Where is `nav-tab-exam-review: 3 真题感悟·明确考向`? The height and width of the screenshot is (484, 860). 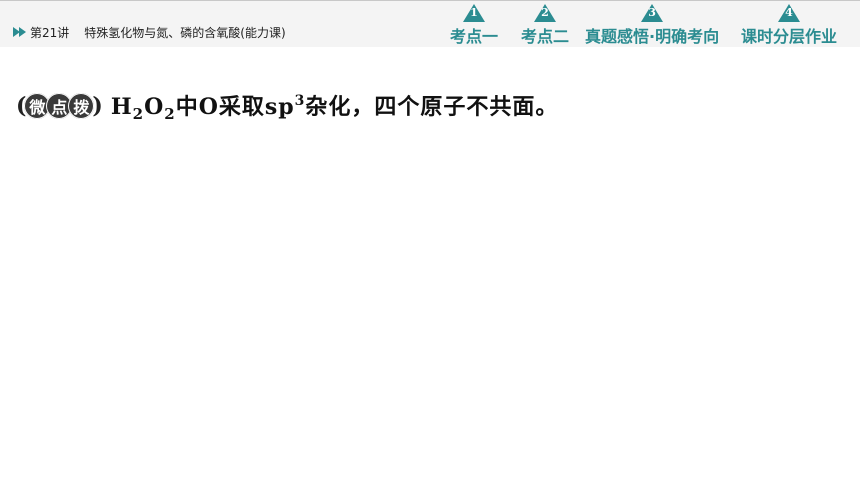
nav-tab-exam-review: 3 真题感悟·明确考向 is located at coordinates (652, 25).